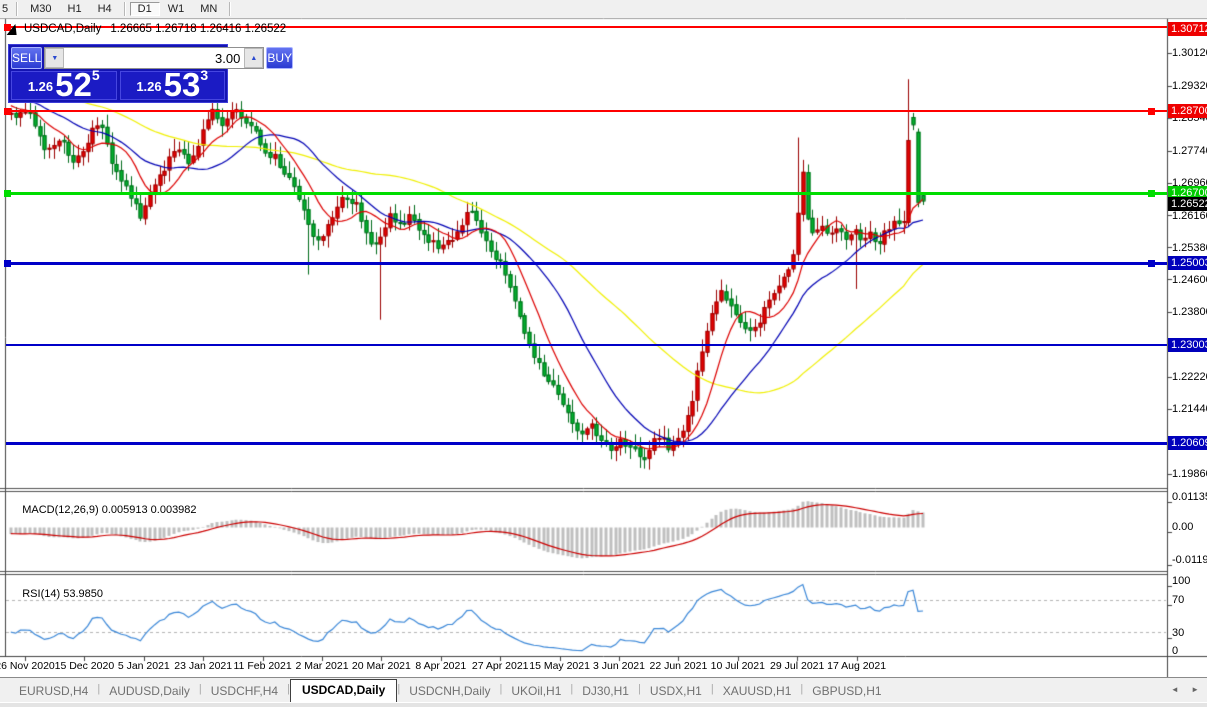 The width and height of the screenshot is (1207, 707). What do you see at coordinates (55, 58) in the screenshot?
I see `volume-decrease-icon: ▼` at bounding box center [55, 58].